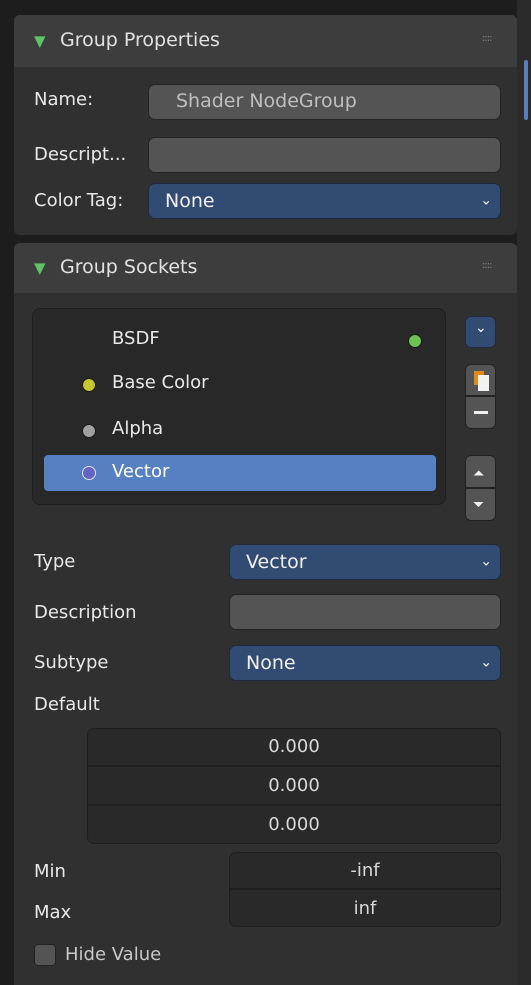  I want to click on list-item-selected: Vector, so click(240, 473).